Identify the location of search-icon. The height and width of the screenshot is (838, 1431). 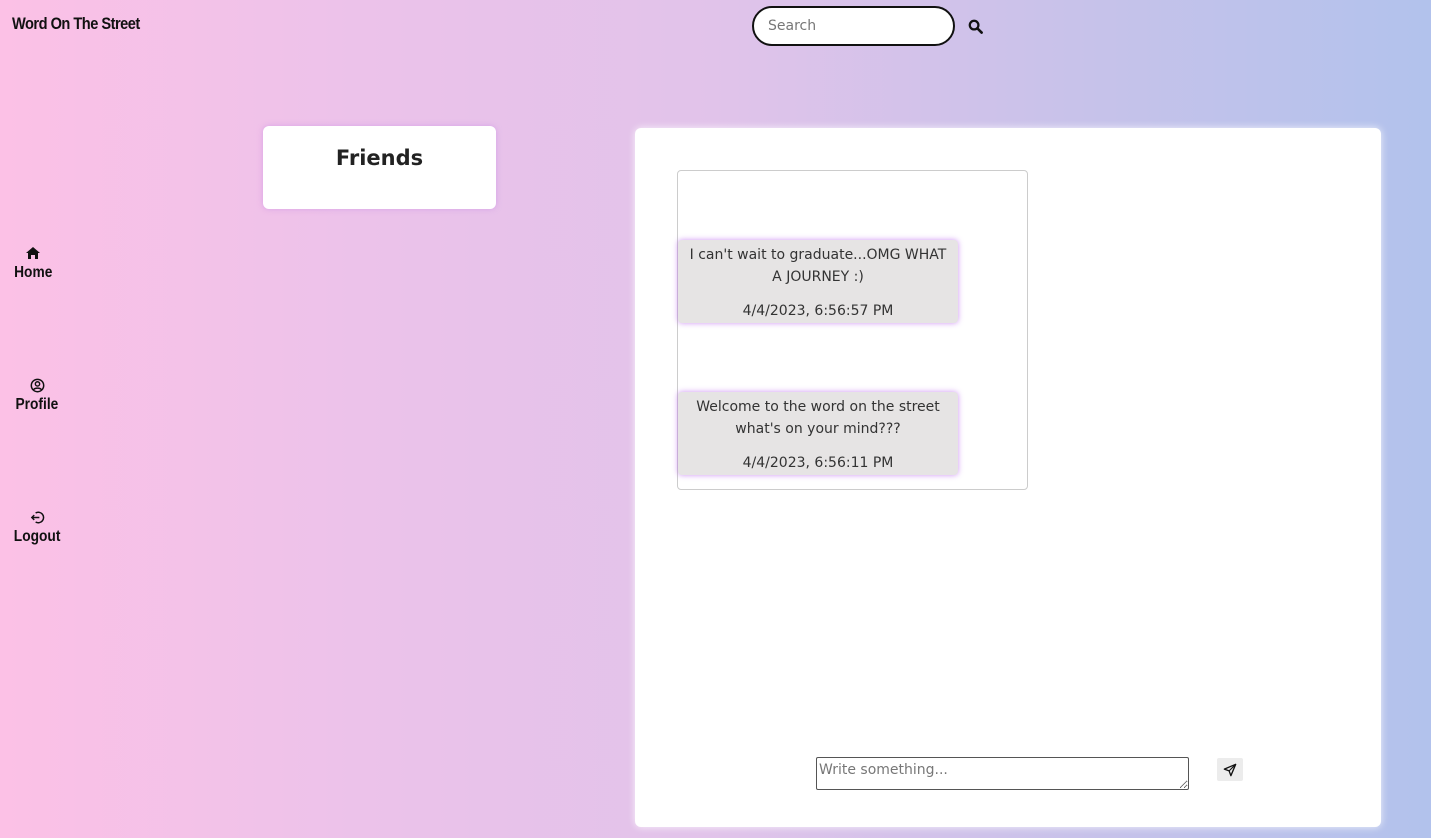
(975, 26).